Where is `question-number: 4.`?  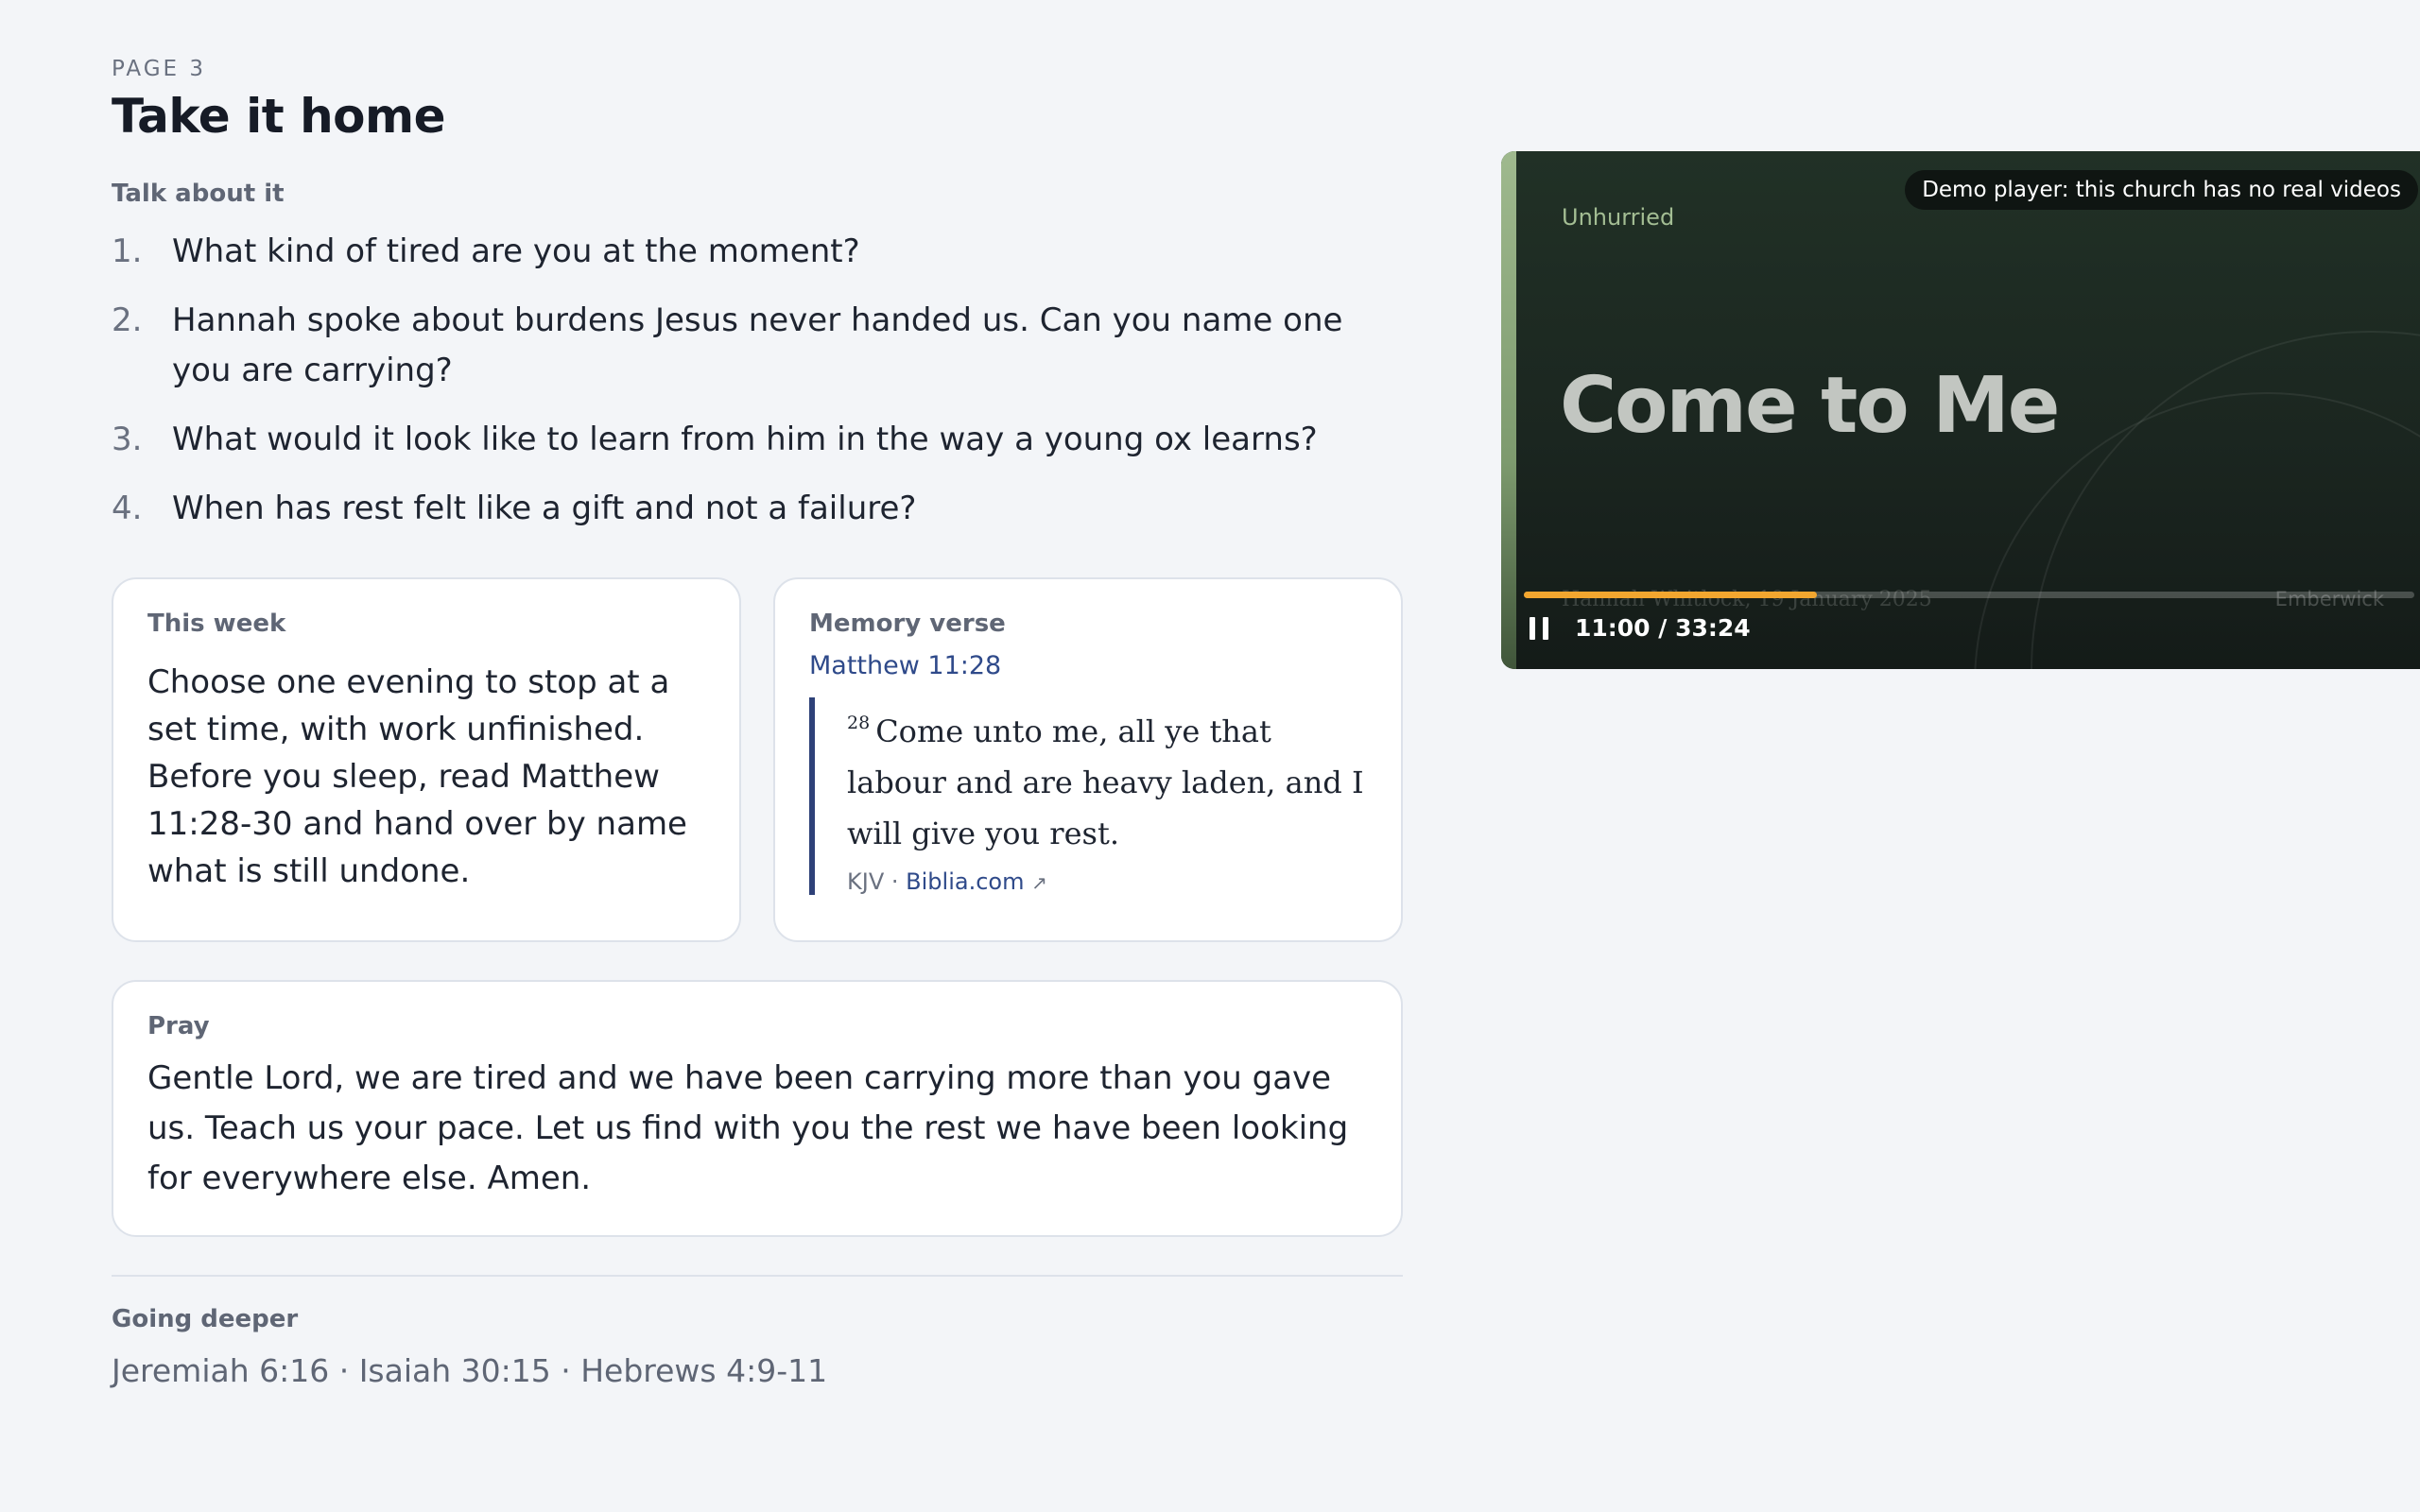 question-number: 4. is located at coordinates (127, 508).